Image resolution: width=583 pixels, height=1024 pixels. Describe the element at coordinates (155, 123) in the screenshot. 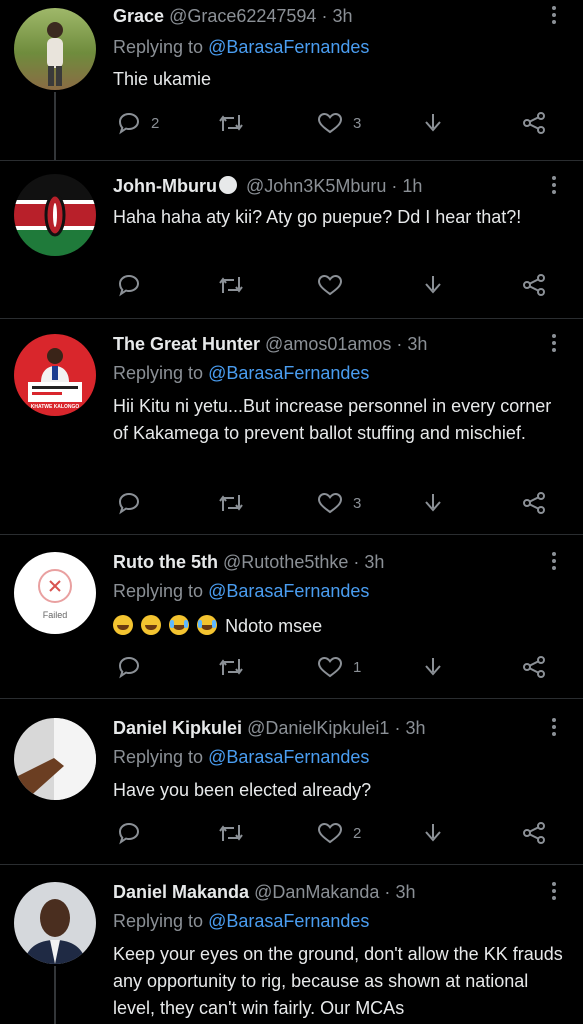

I see `reply-count: 2` at that location.